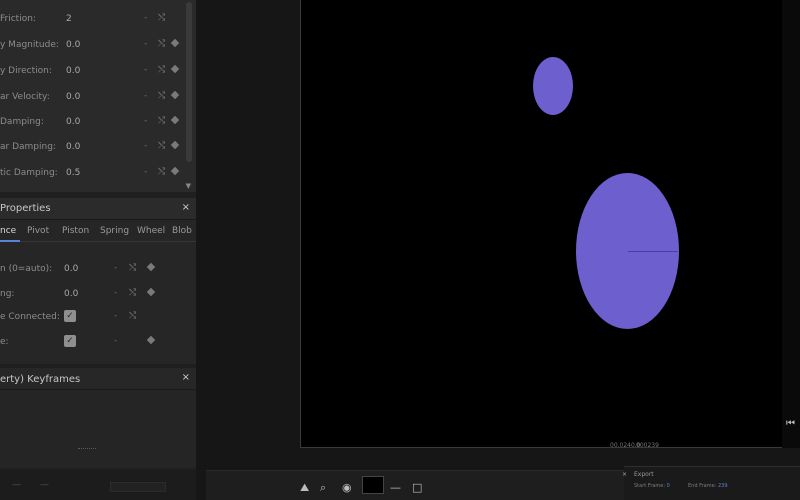  What do you see at coordinates (29, 45) in the screenshot?
I see `property-label: y Magnitude:` at bounding box center [29, 45].